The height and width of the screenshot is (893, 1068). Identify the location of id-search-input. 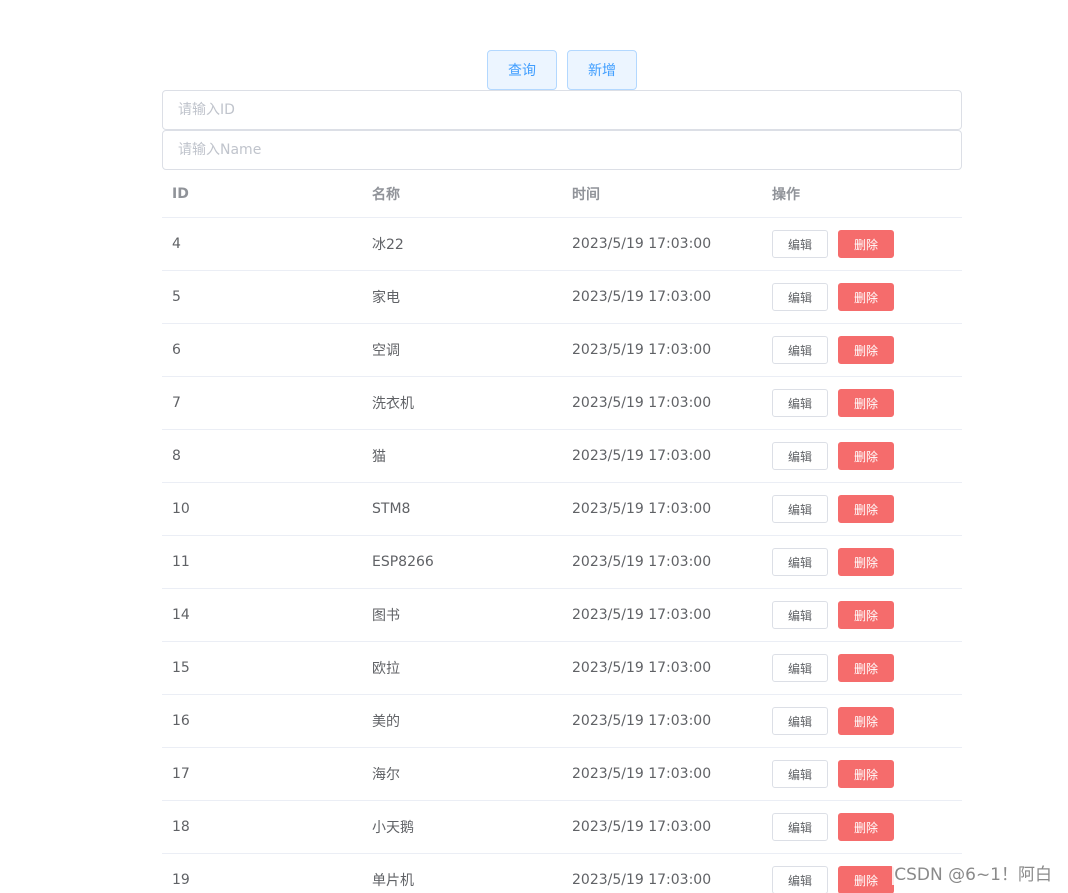
(562, 110).